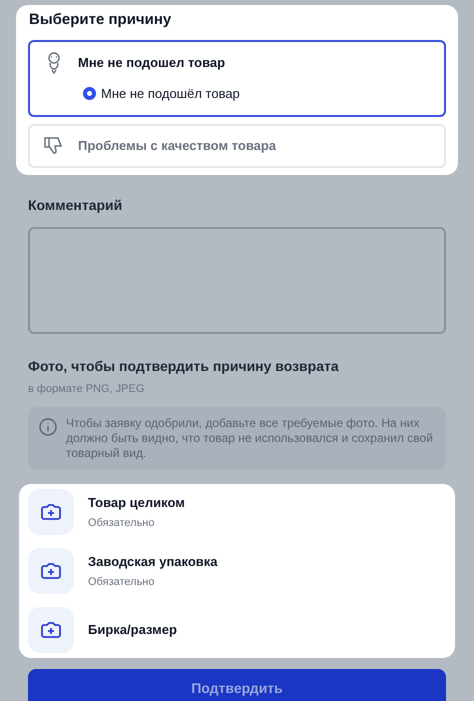 Image resolution: width=474 pixels, height=701 pixels. Describe the element at coordinates (153, 561) in the screenshot. I see `photo-item-title: Заводская упаковка` at that location.